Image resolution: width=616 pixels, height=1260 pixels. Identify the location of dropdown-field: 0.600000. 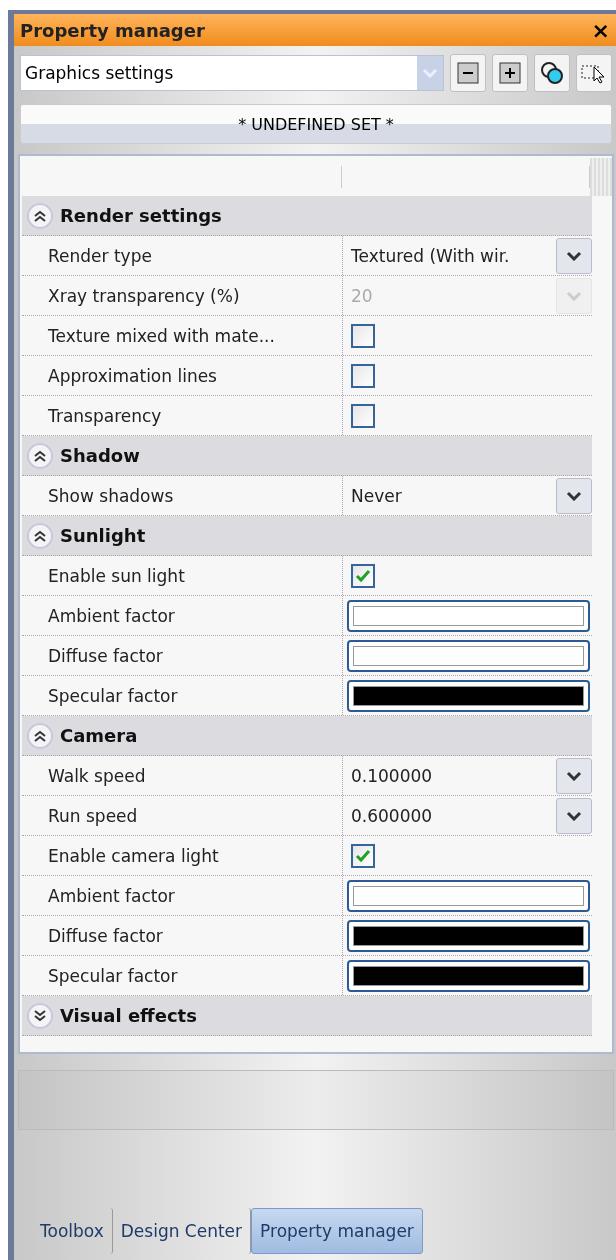
(451, 815).